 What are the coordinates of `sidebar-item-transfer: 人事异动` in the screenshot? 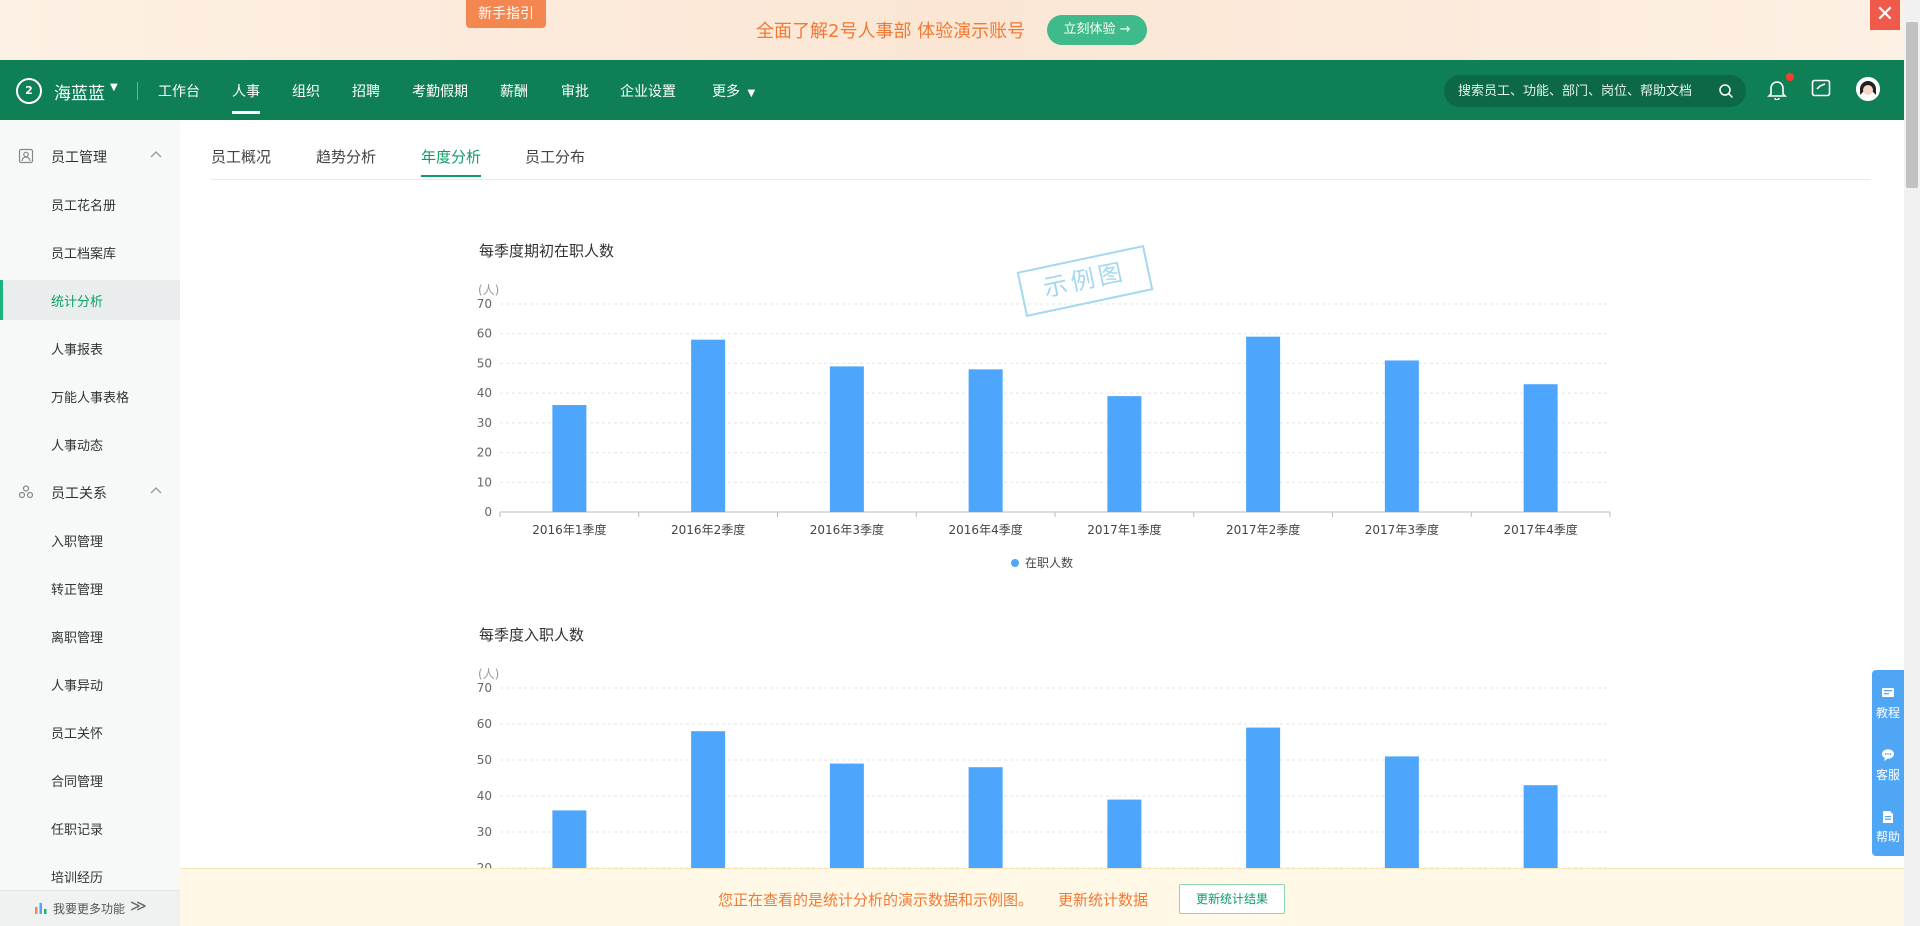 It's located at (90, 684).